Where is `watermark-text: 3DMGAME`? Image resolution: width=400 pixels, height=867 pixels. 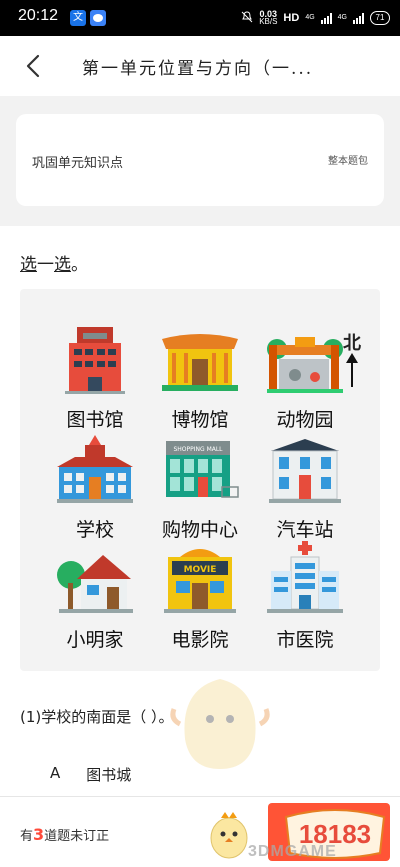 watermark-text: 3DMGAME is located at coordinates (292, 851).